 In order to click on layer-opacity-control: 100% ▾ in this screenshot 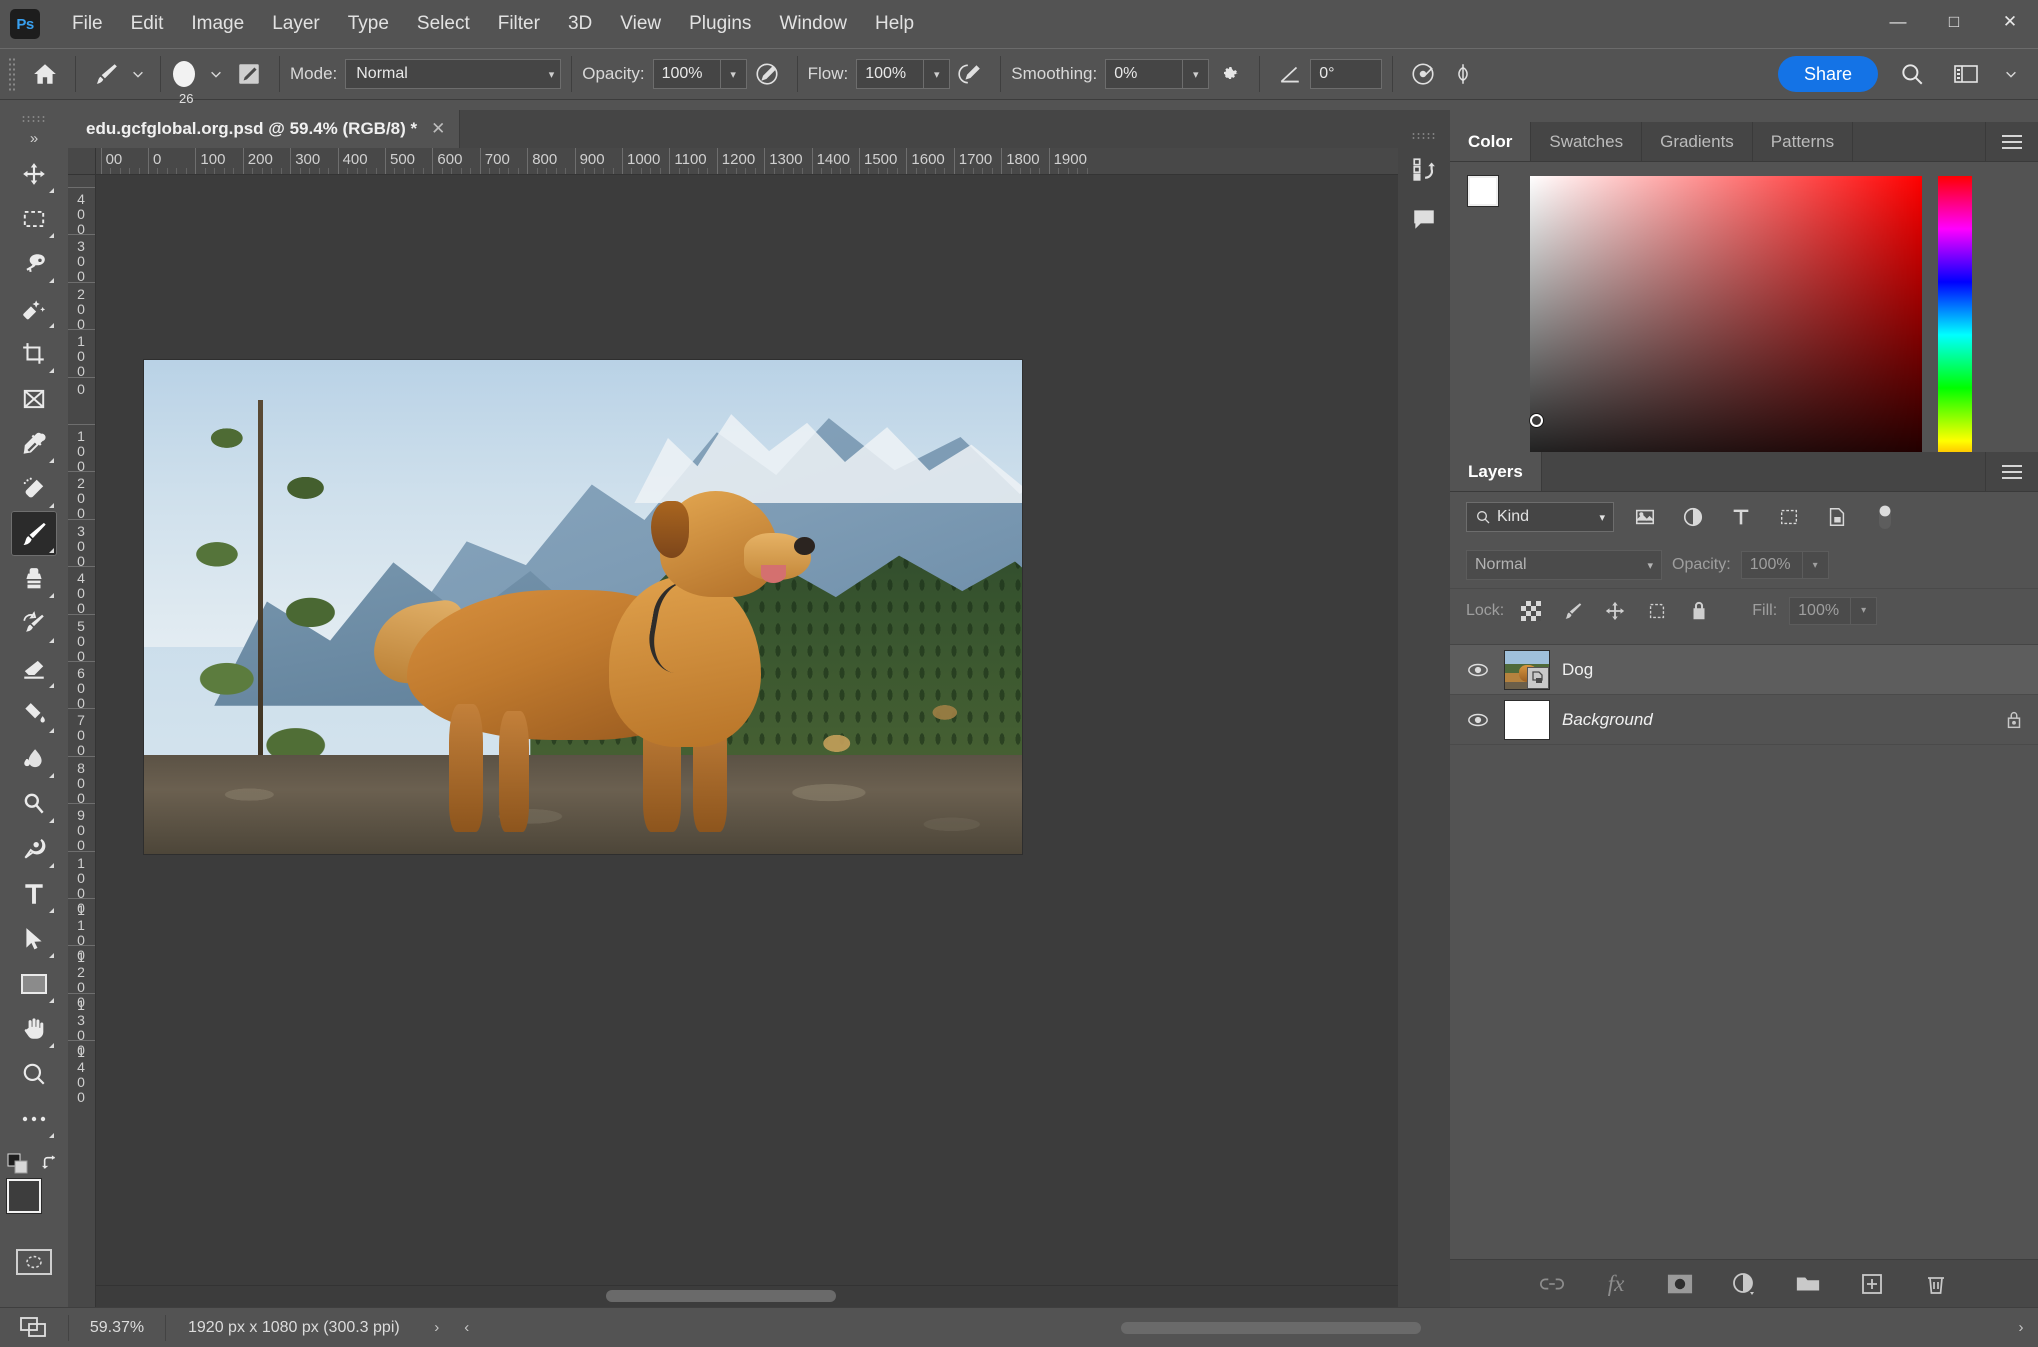, I will do `click(1784, 565)`.